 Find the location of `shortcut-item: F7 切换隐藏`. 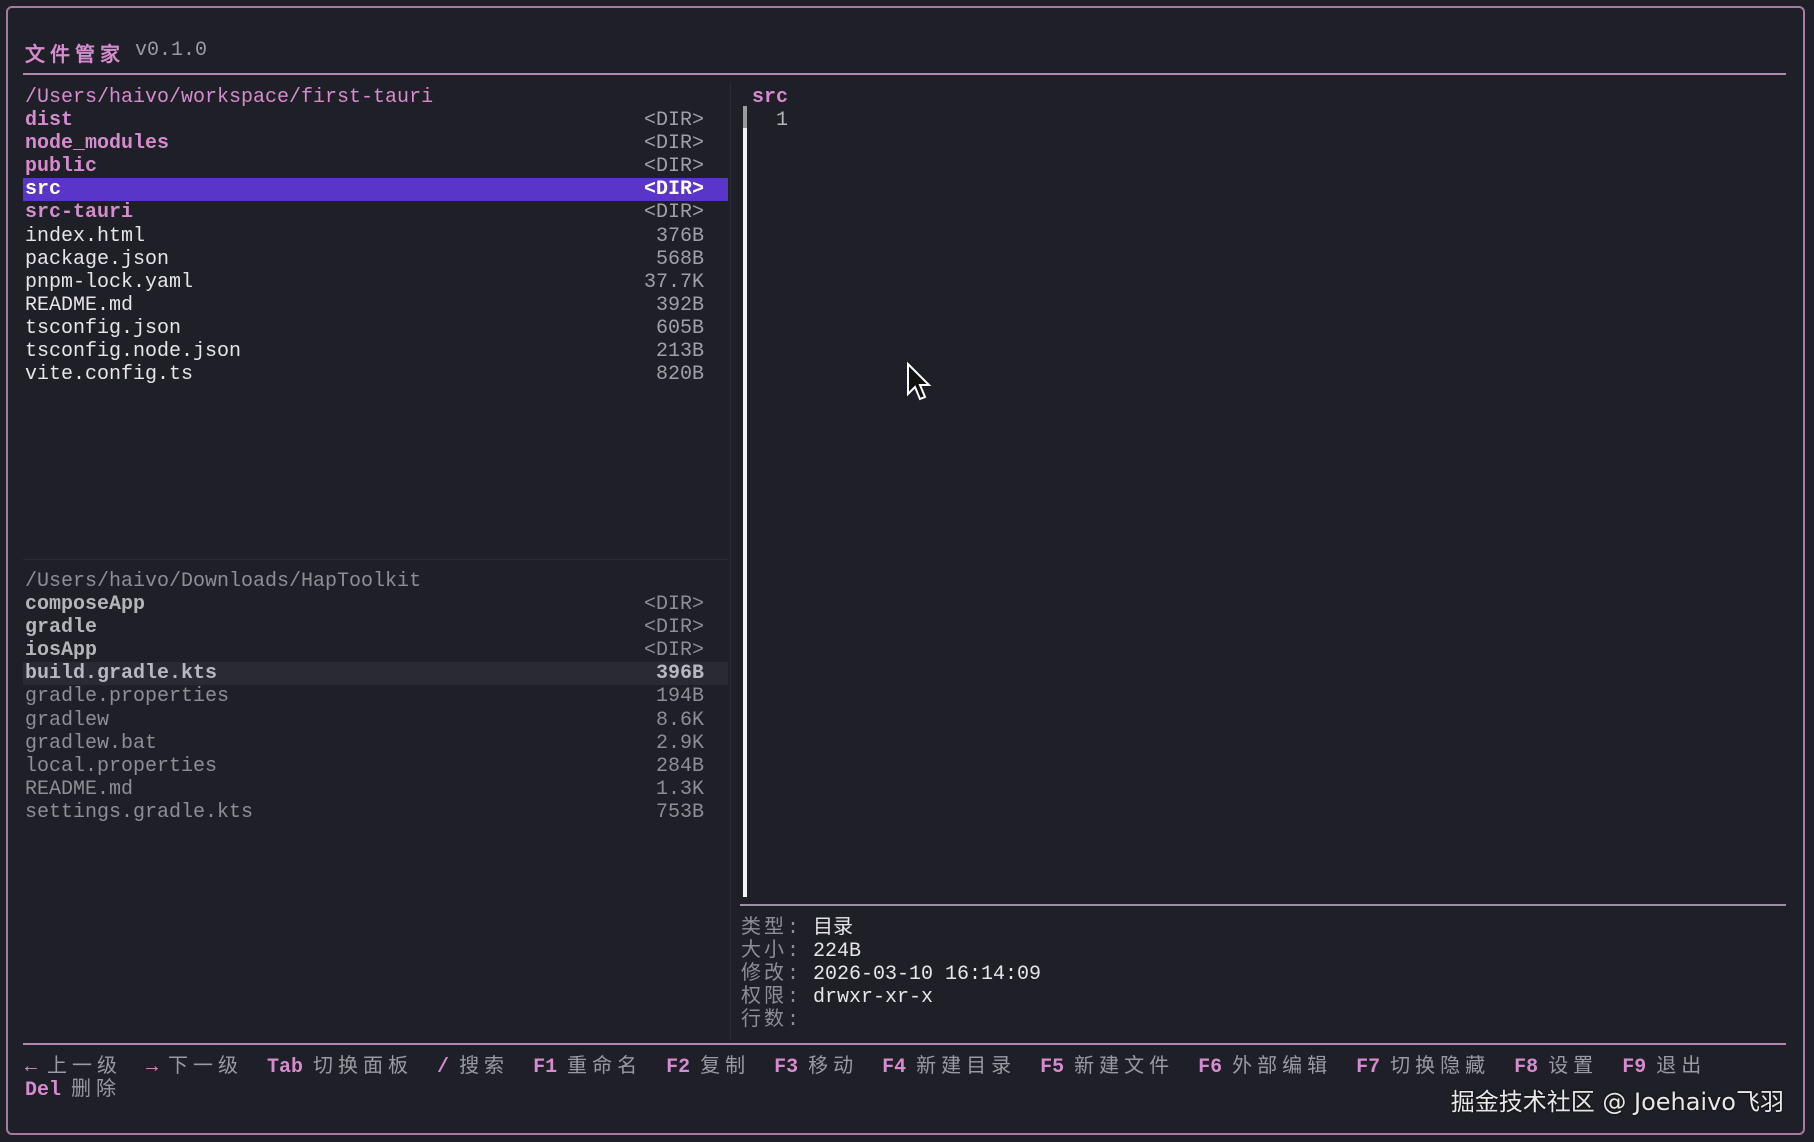

shortcut-item: F7 切换隐藏 is located at coordinates (1423, 1067).